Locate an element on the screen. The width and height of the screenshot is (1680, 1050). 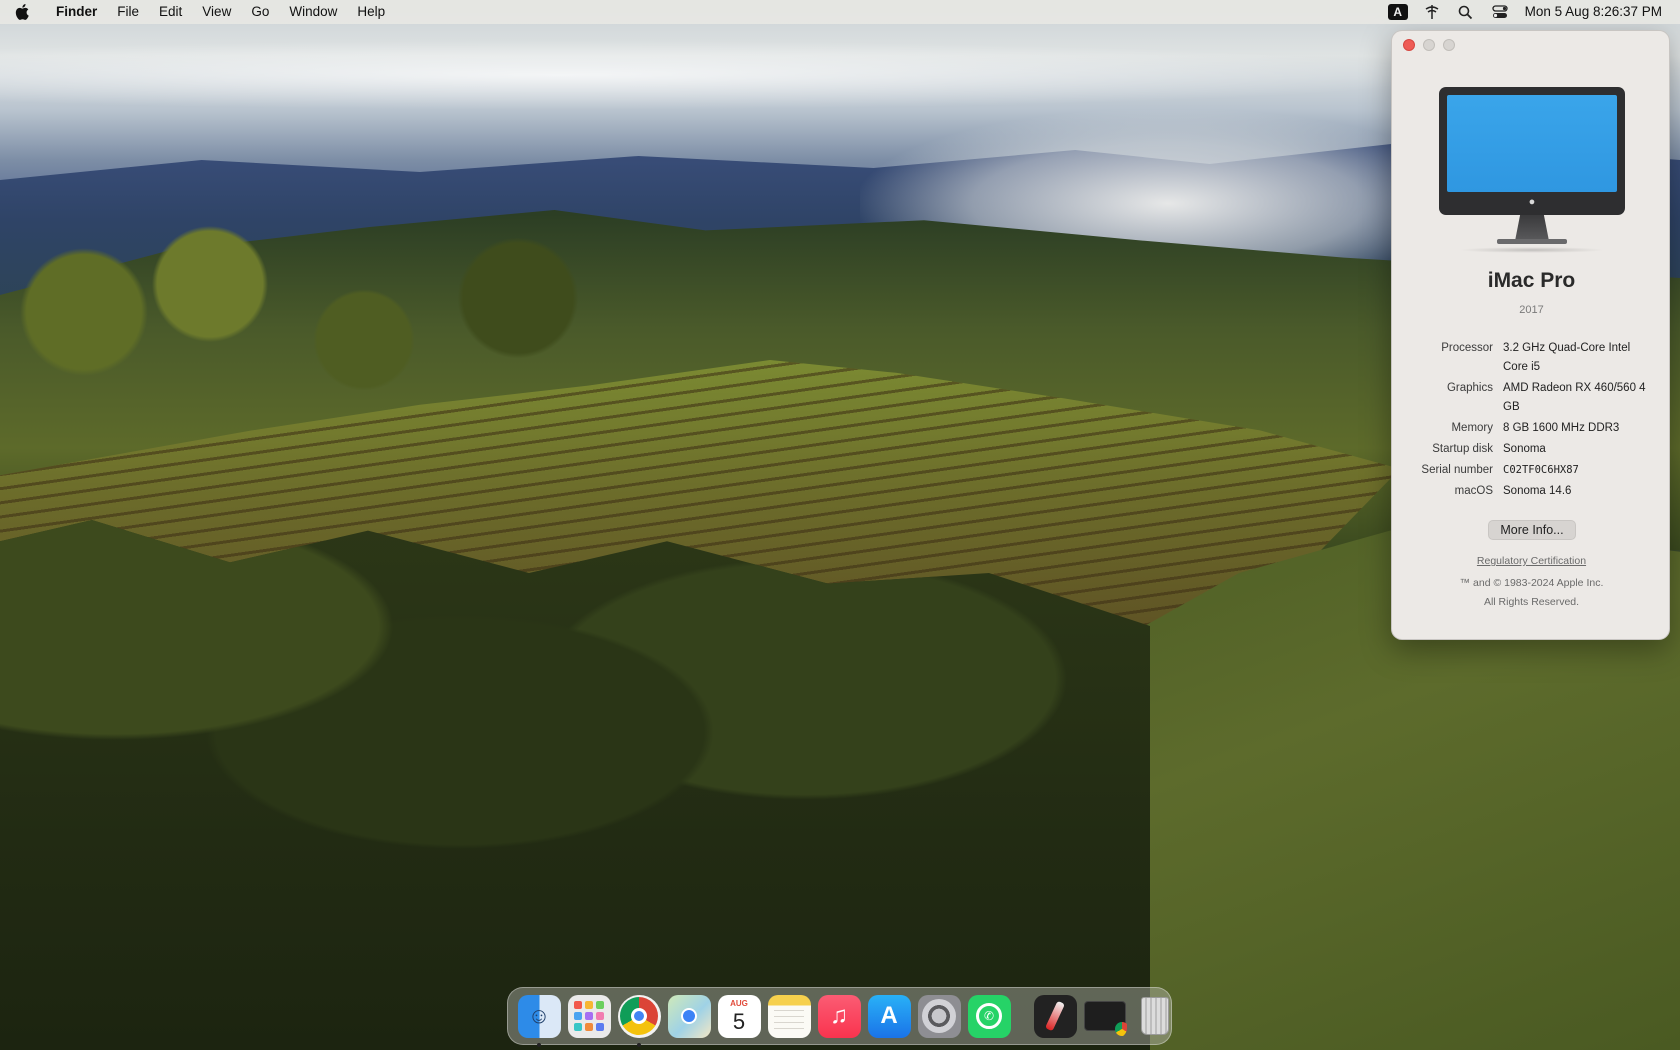
spec-label: Graphics is located at coordinates (1469, 388).